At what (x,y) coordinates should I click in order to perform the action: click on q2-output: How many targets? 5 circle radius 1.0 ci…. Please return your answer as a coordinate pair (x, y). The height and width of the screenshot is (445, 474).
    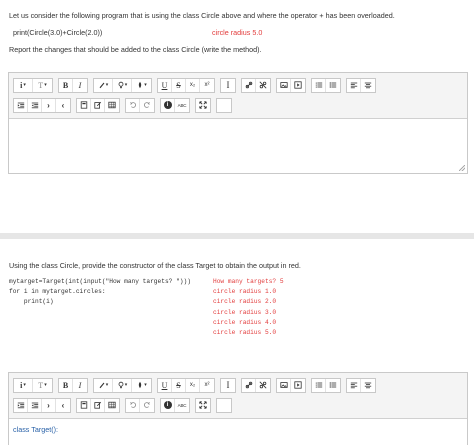
    Looking at the image, I should click on (248, 307).